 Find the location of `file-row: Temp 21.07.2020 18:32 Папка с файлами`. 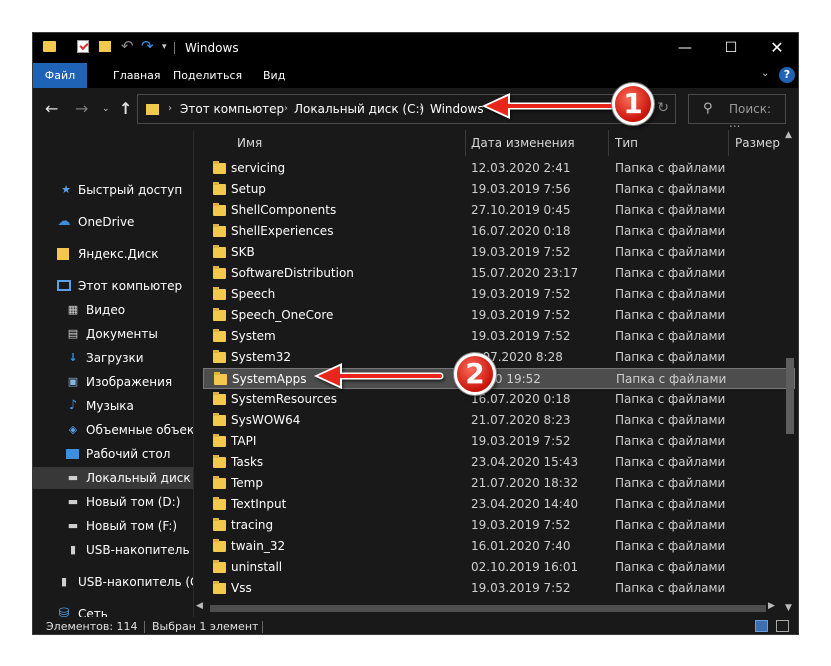

file-row: Temp 21.07.2020 18:32 Папка с файлами is located at coordinates (499, 483).